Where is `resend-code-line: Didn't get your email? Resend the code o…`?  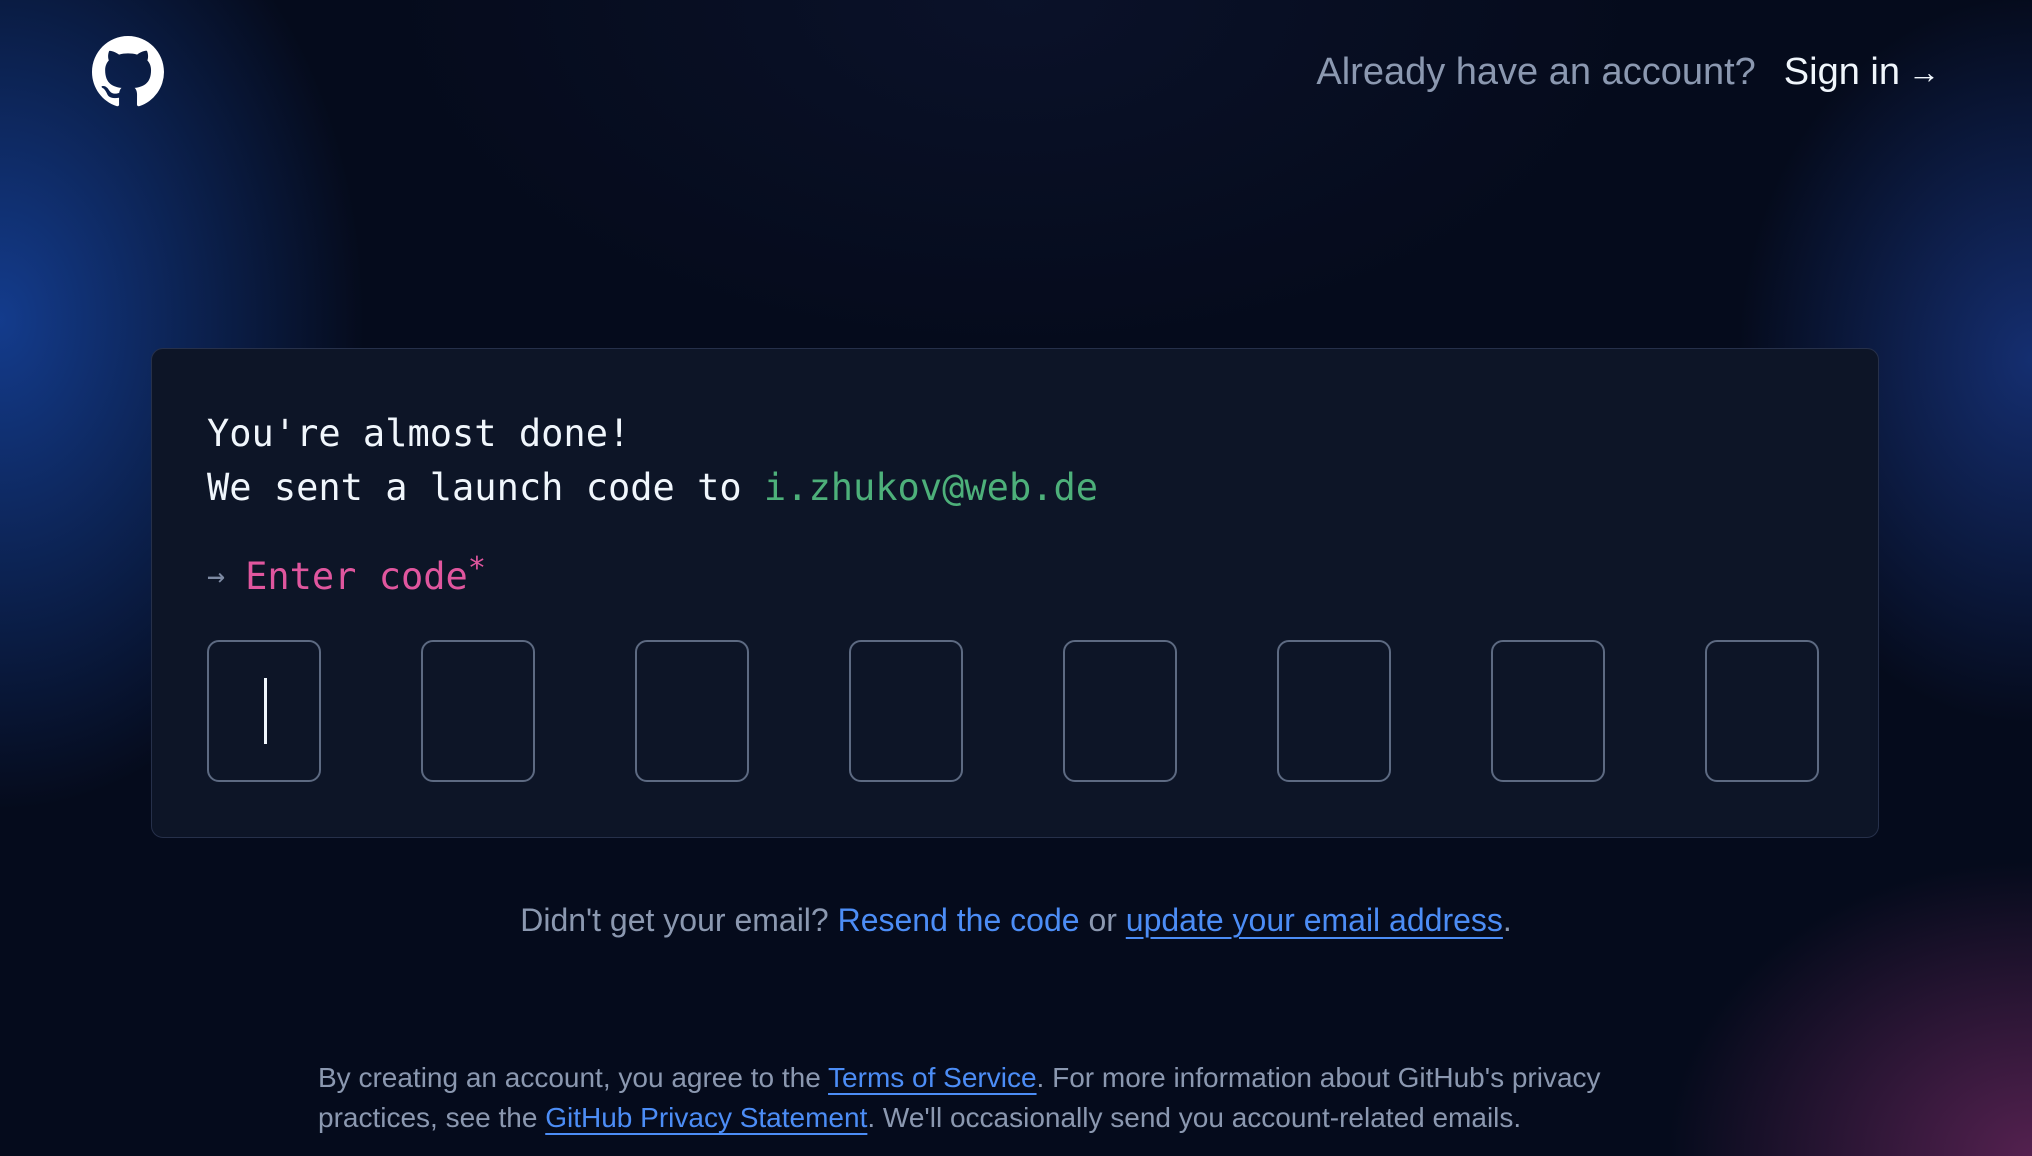
resend-code-line: Didn't get your email? Resend the code o… is located at coordinates (1016, 920).